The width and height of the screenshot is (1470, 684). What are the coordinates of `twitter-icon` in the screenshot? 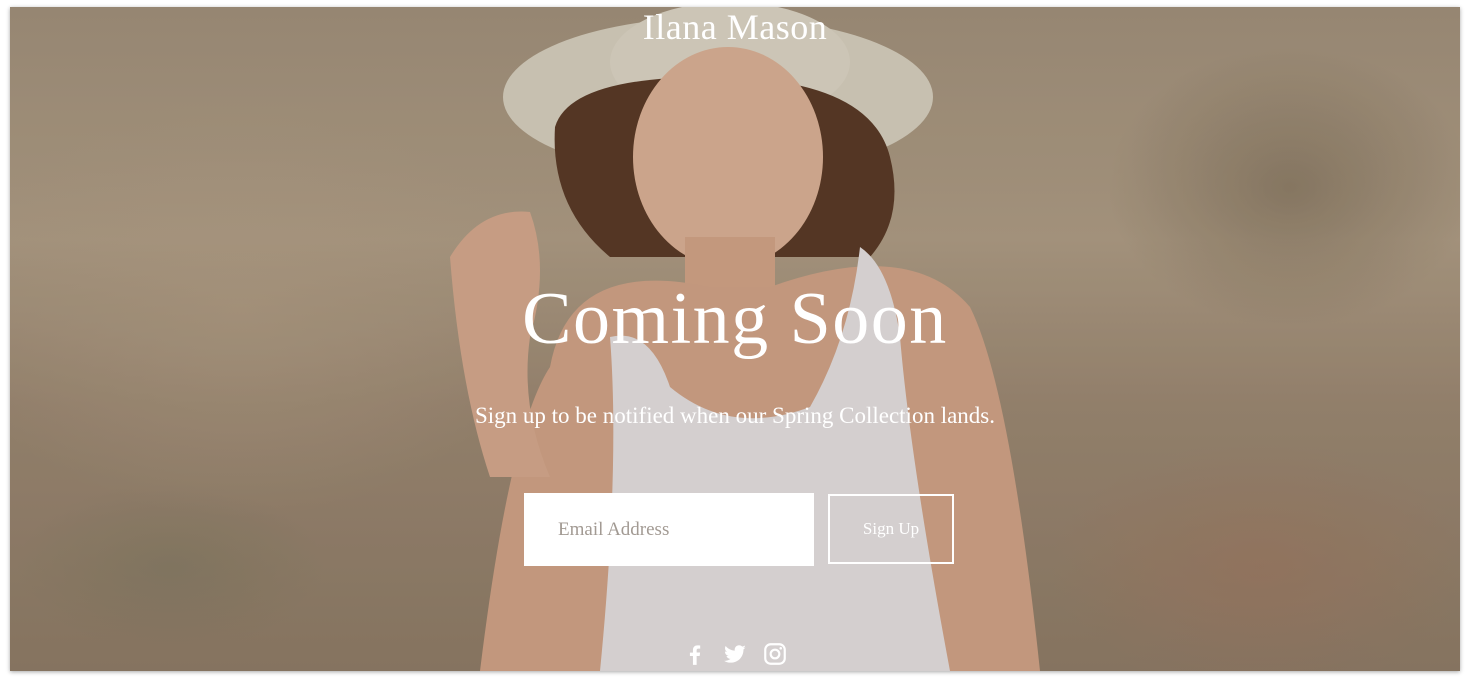 It's located at (734, 654).